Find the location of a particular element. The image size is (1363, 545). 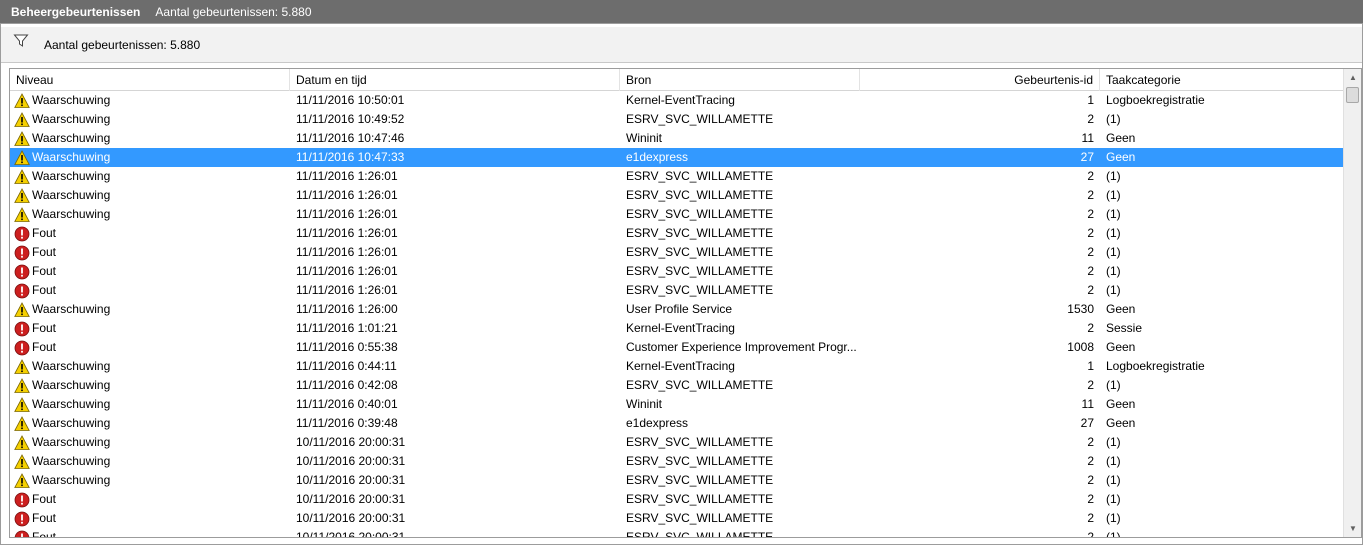

cell-event-id: 1 is located at coordinates (1090, 100).